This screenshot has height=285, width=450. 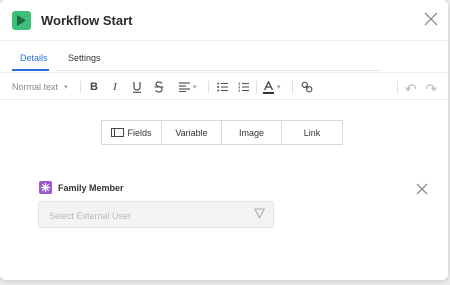 I want to click on fields-button: Fields, so click(x=132, y=132).